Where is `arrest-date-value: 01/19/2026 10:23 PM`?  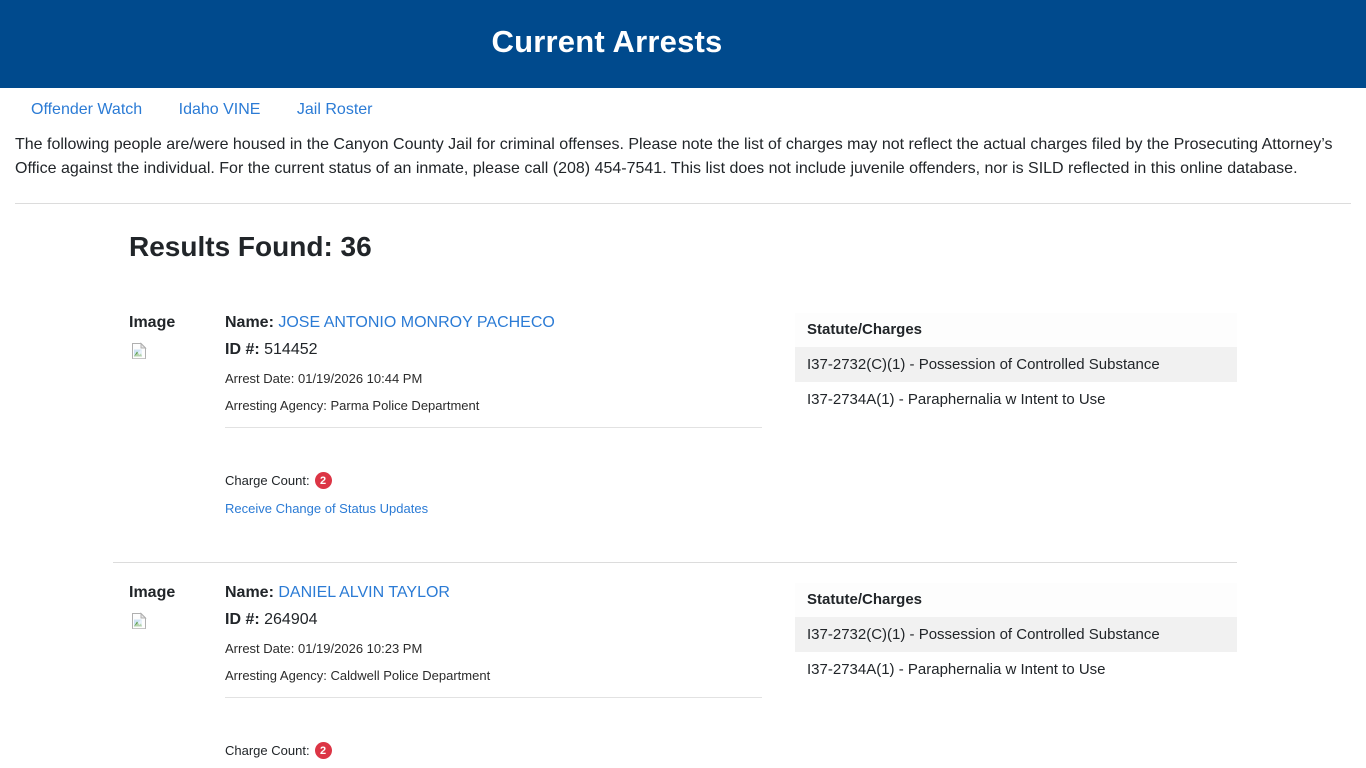
arrest-date-value: 01/19/2026 10:23 PM is located at coordinates (360, 648).